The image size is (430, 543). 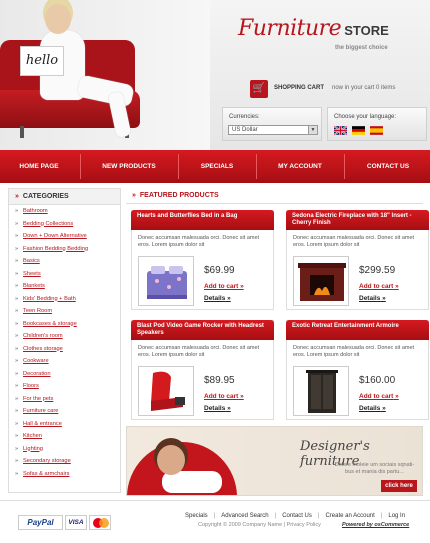 I want to click on category-label: Sheets, so click(x=32, y=274).